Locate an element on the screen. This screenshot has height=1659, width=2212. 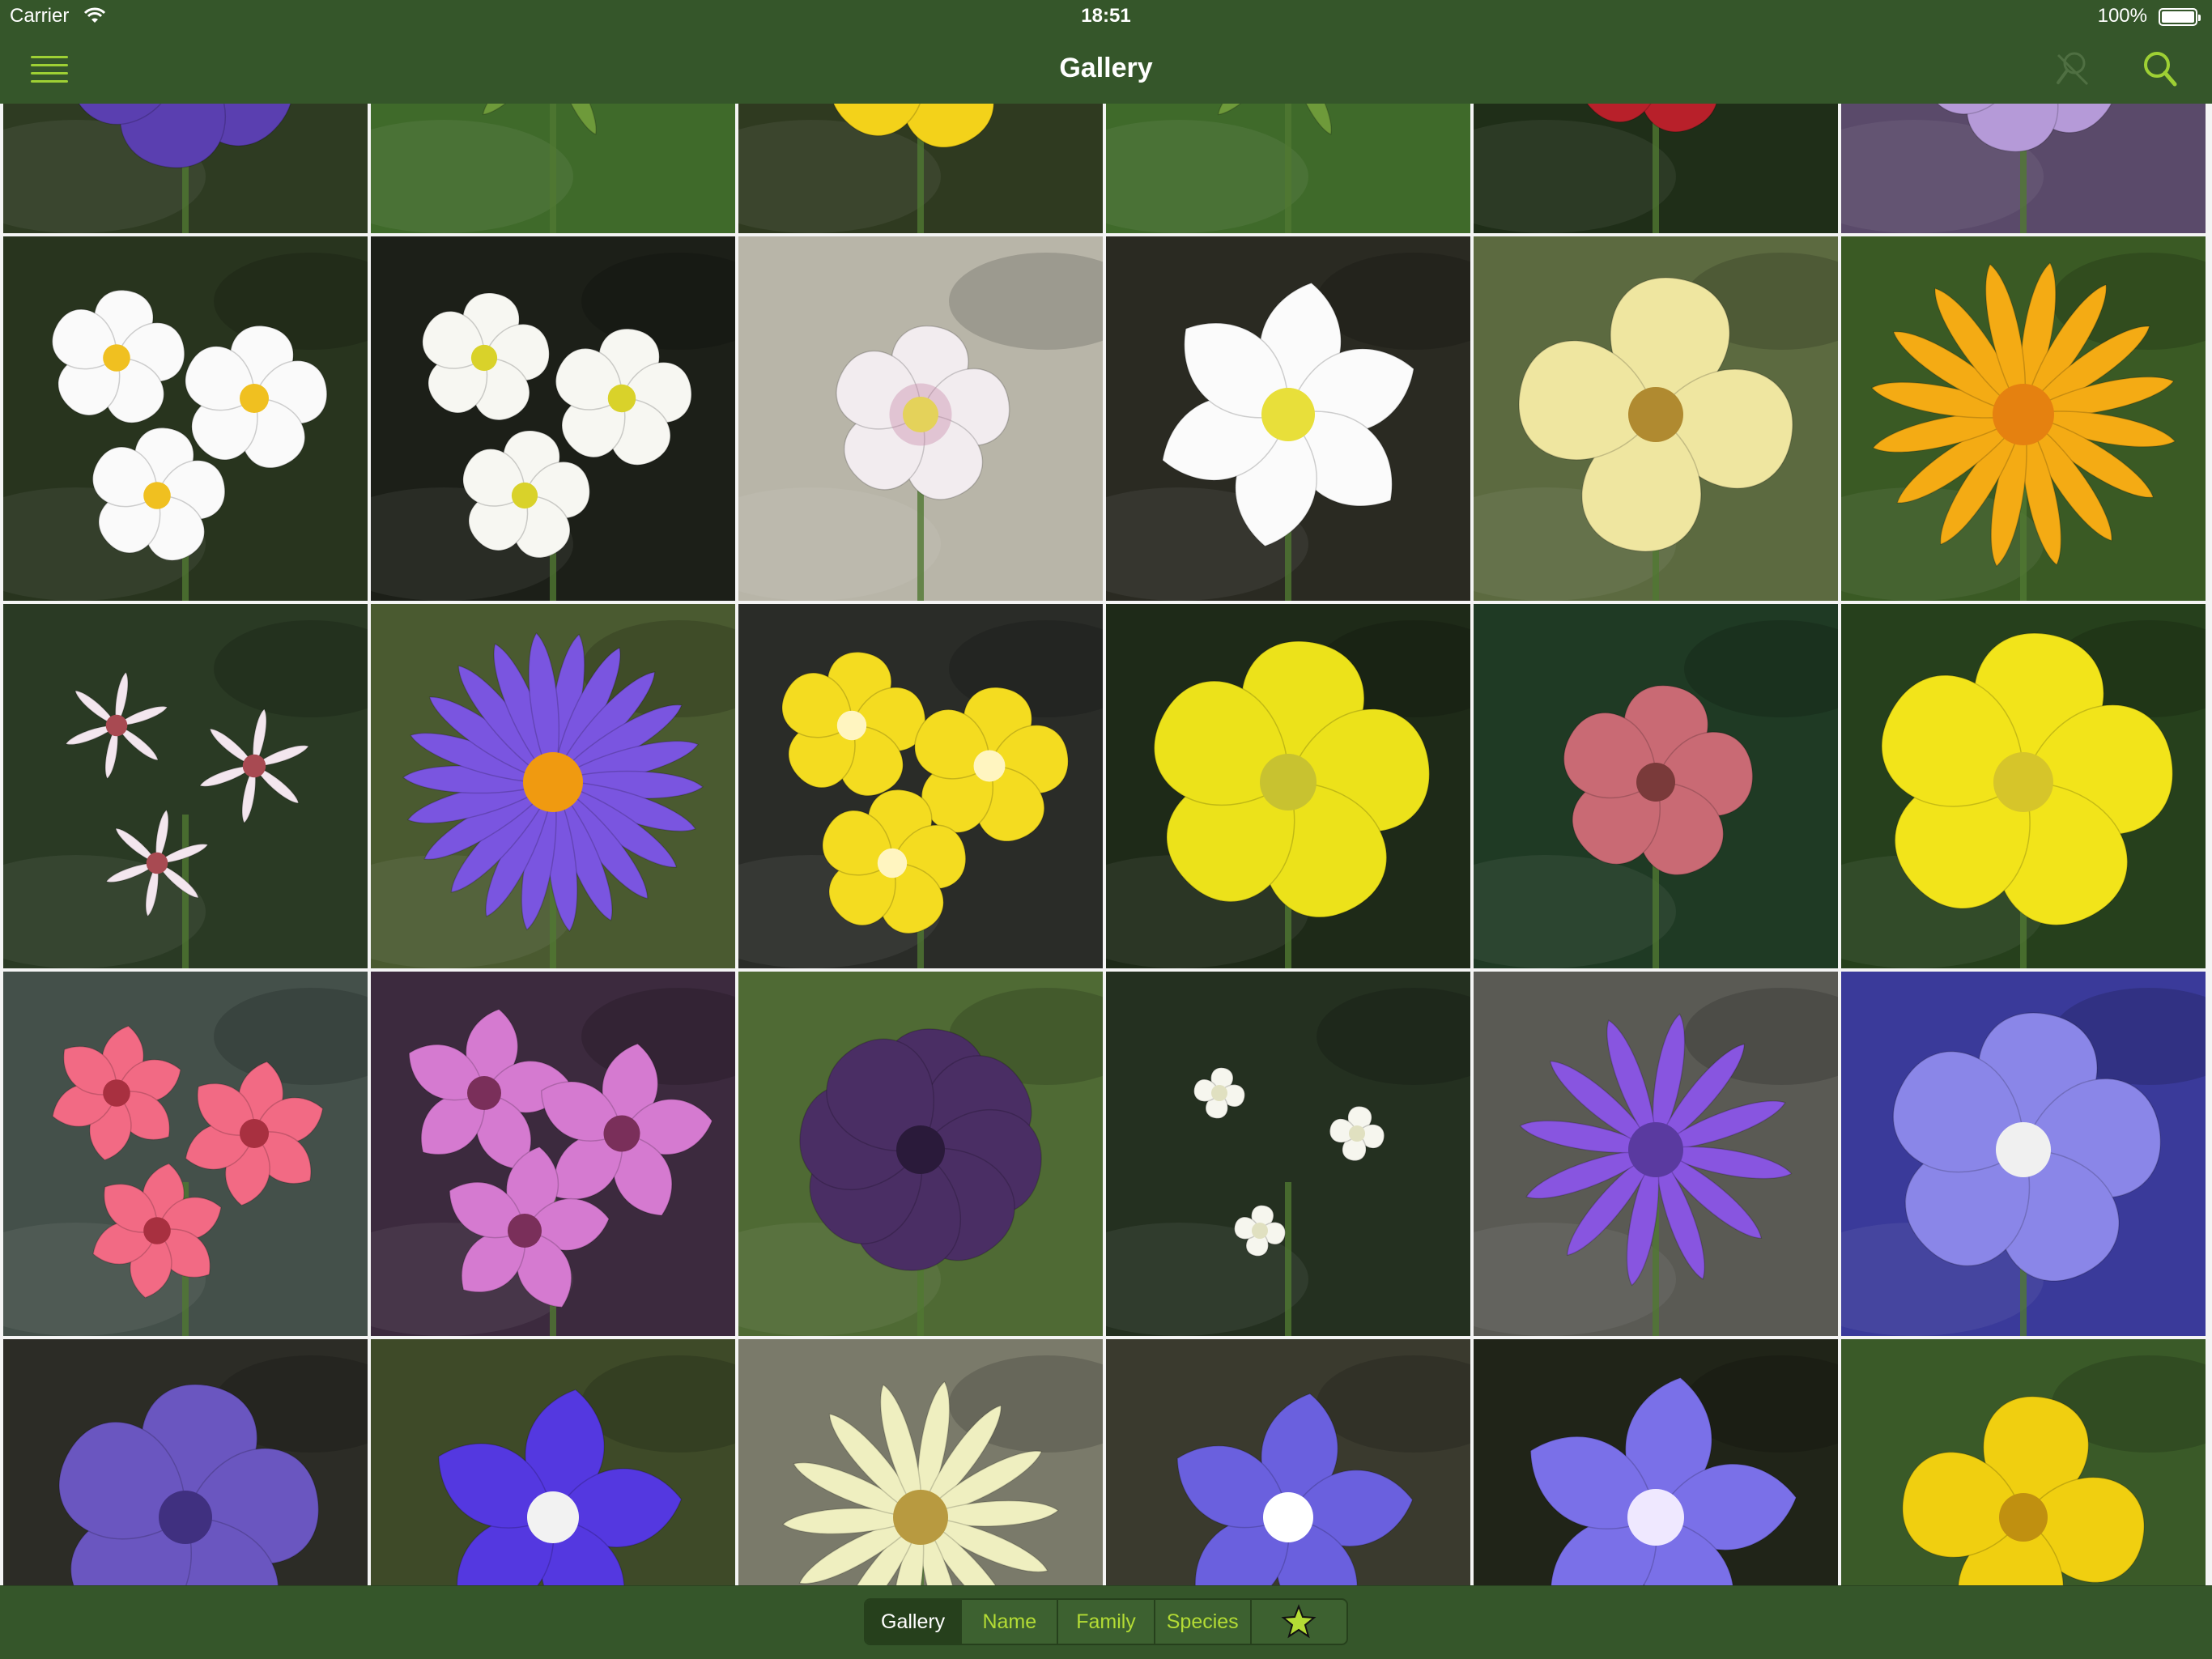
segment-family: Family is located at coordinates (1105, 1622).